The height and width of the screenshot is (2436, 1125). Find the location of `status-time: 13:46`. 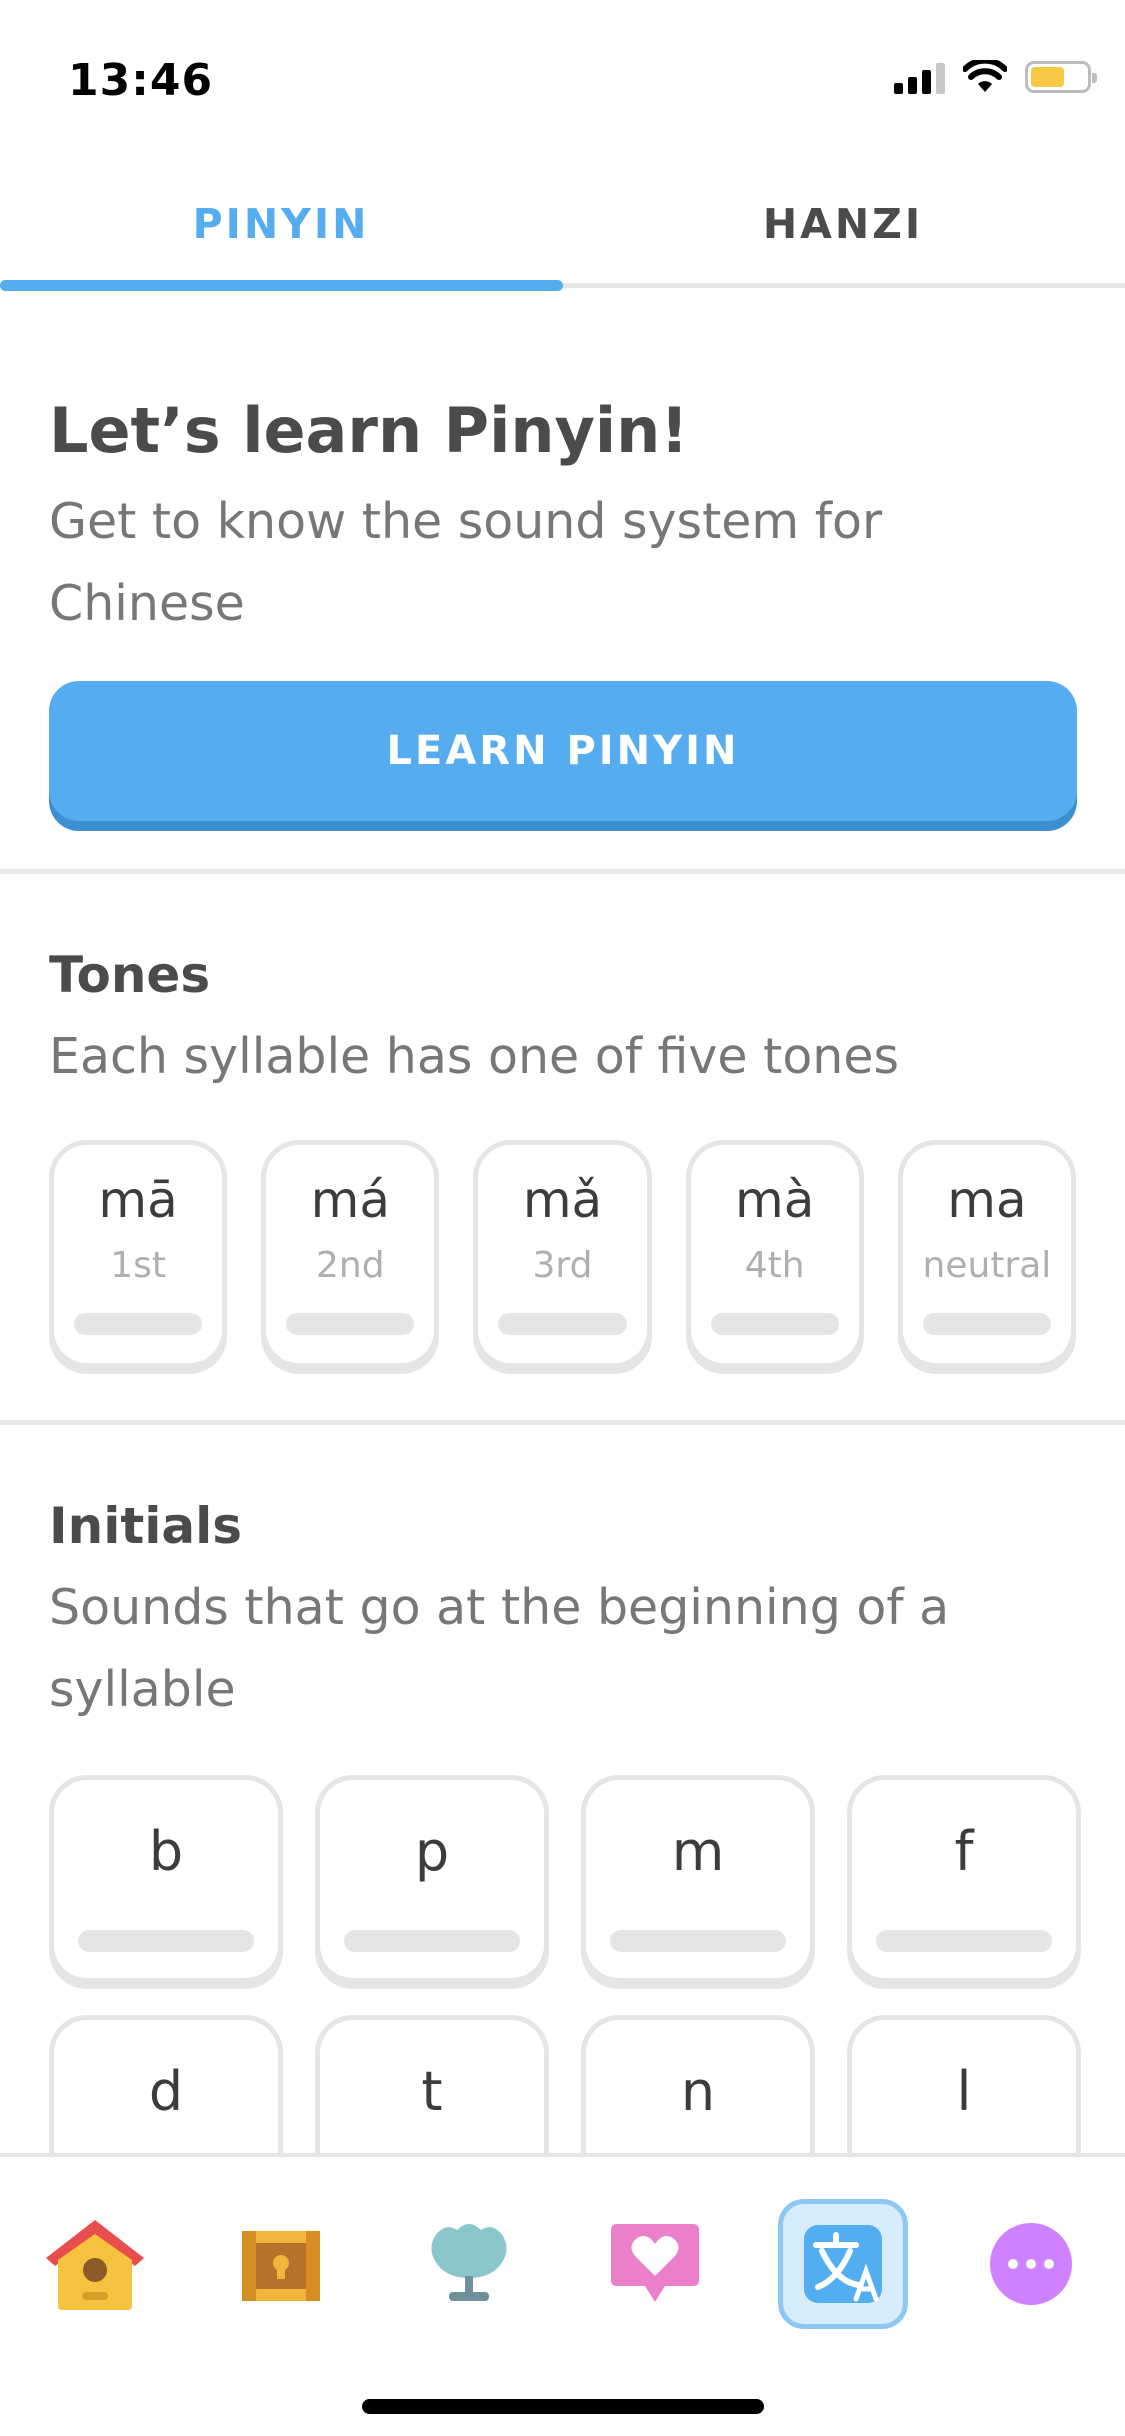

status-time: 13:46 is located at coordinates (141, 80).